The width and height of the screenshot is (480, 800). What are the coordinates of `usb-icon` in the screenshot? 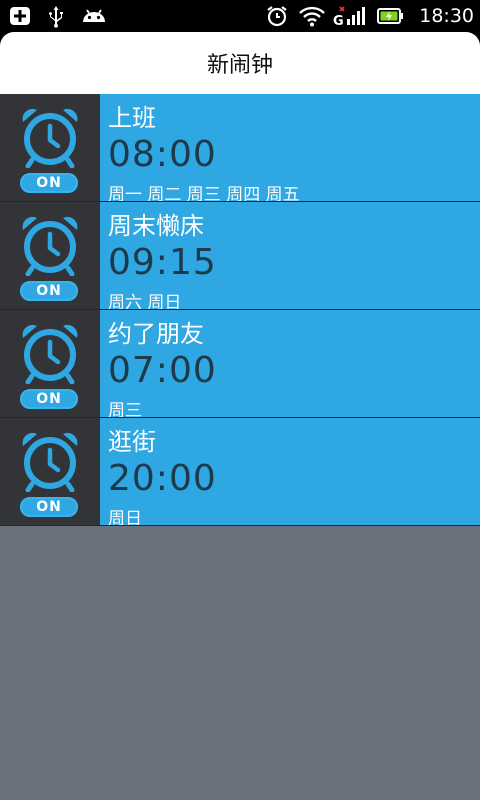 It's located at (56, 16).